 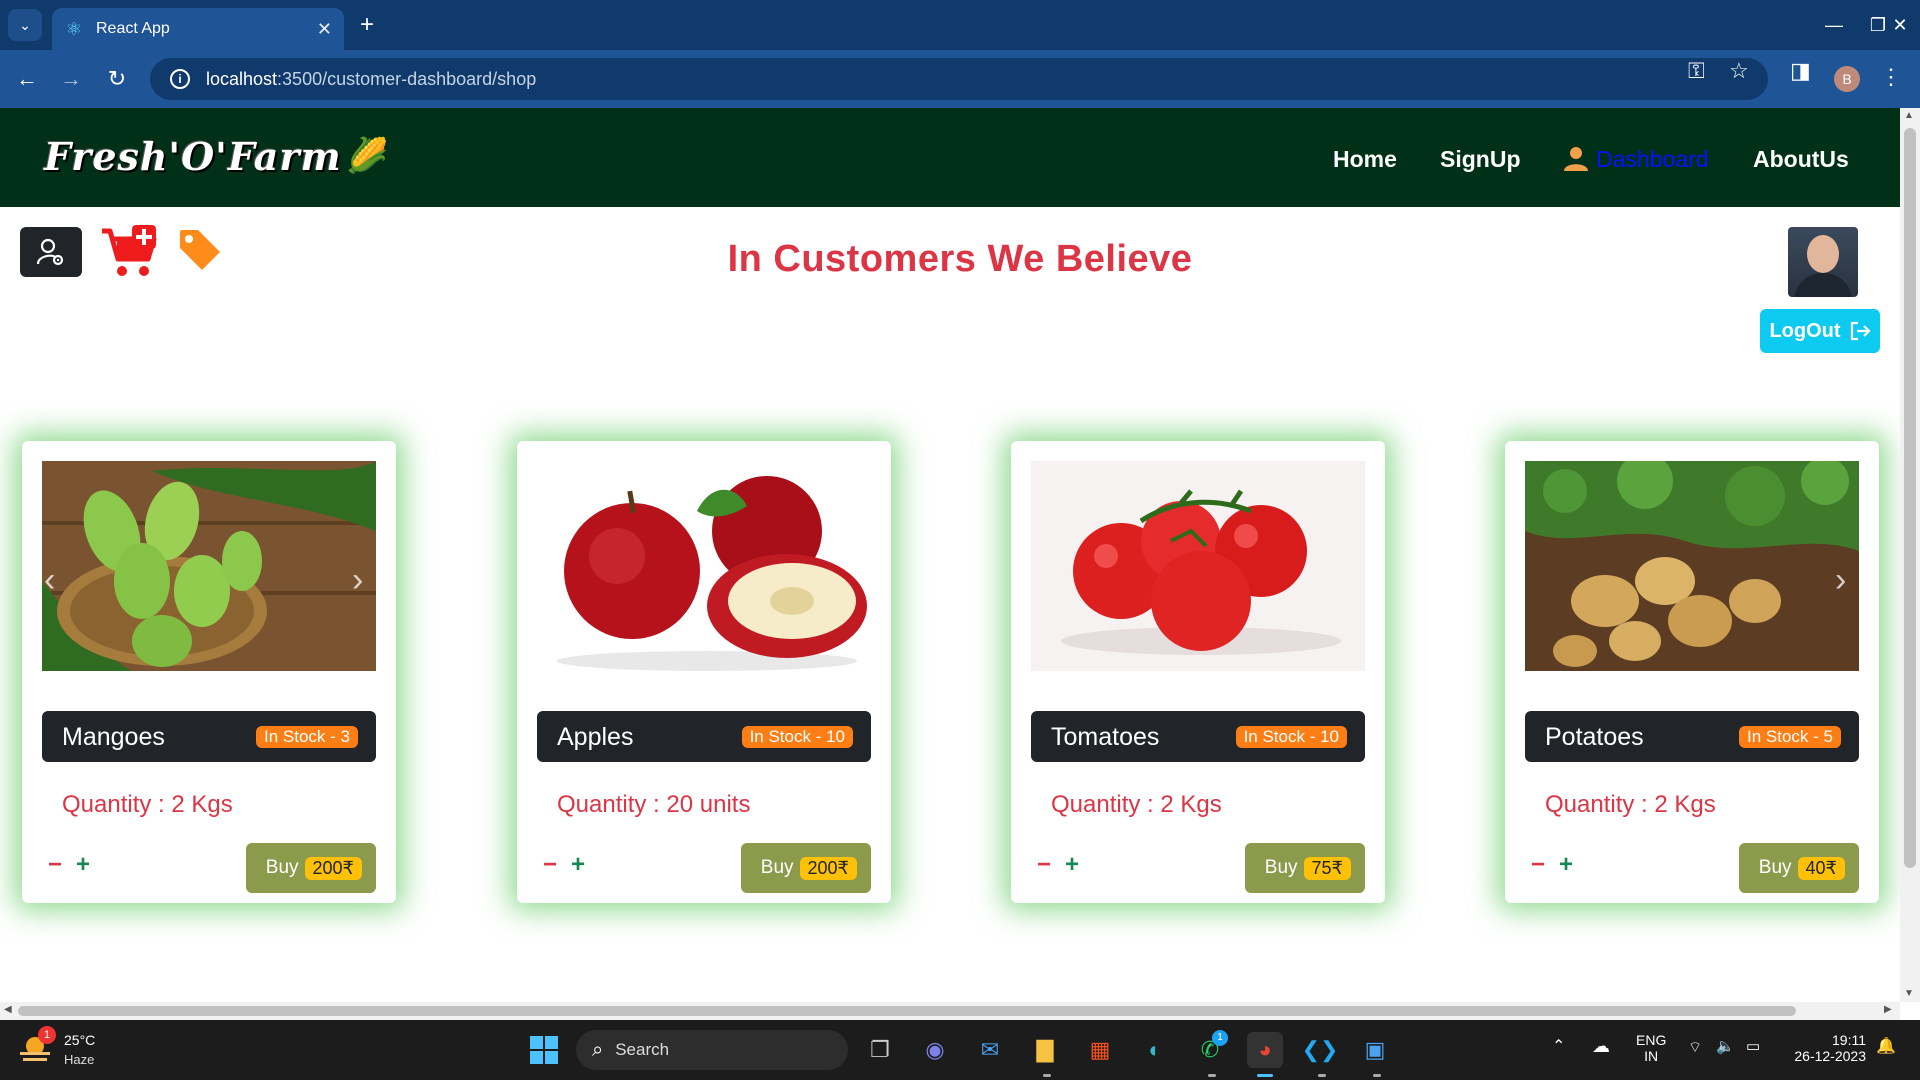 I want to click on vertical-scrollbar: ▲ ▼, so click(x=1910, y=555).